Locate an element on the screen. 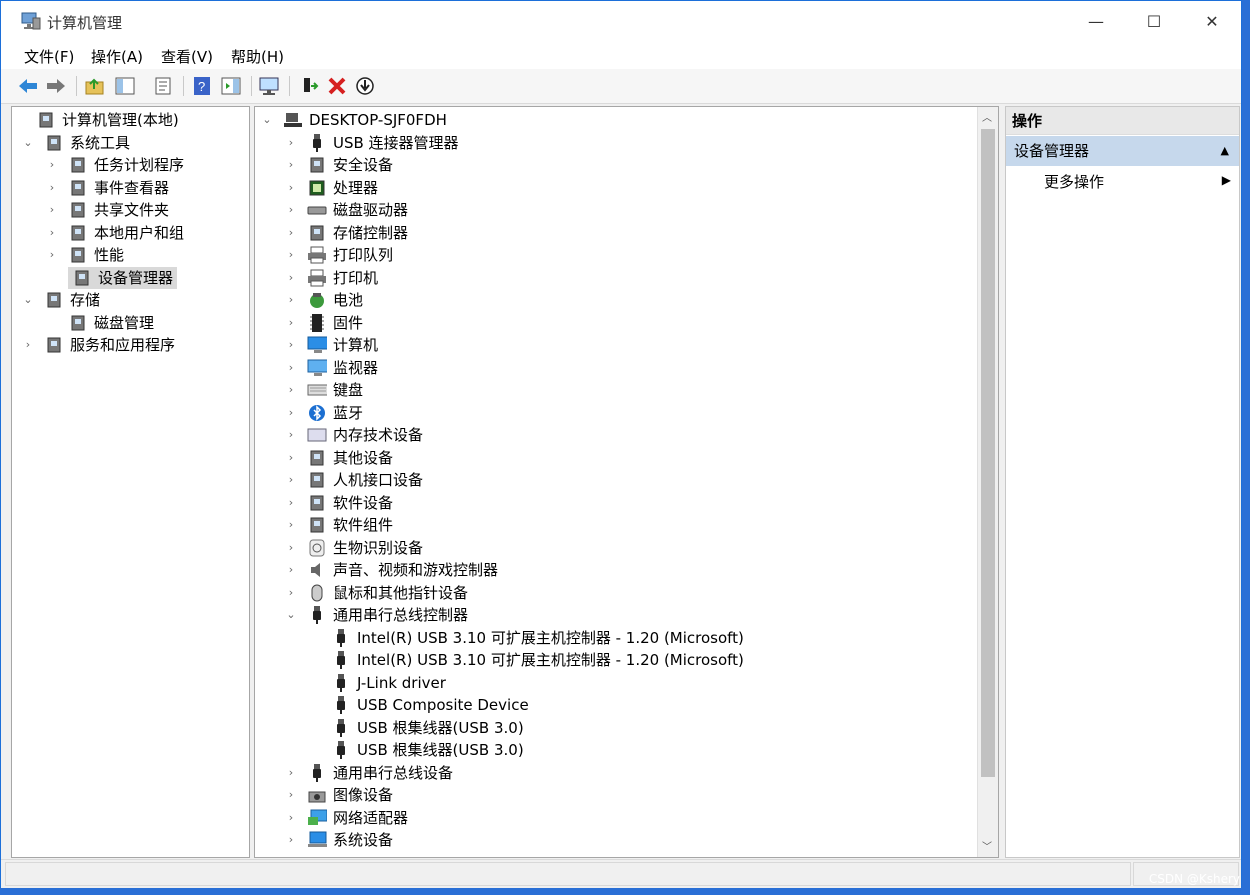 The image size is (1250, 895). nav-tree-item: 磁盘管理 is located at coordinates (100, 323).